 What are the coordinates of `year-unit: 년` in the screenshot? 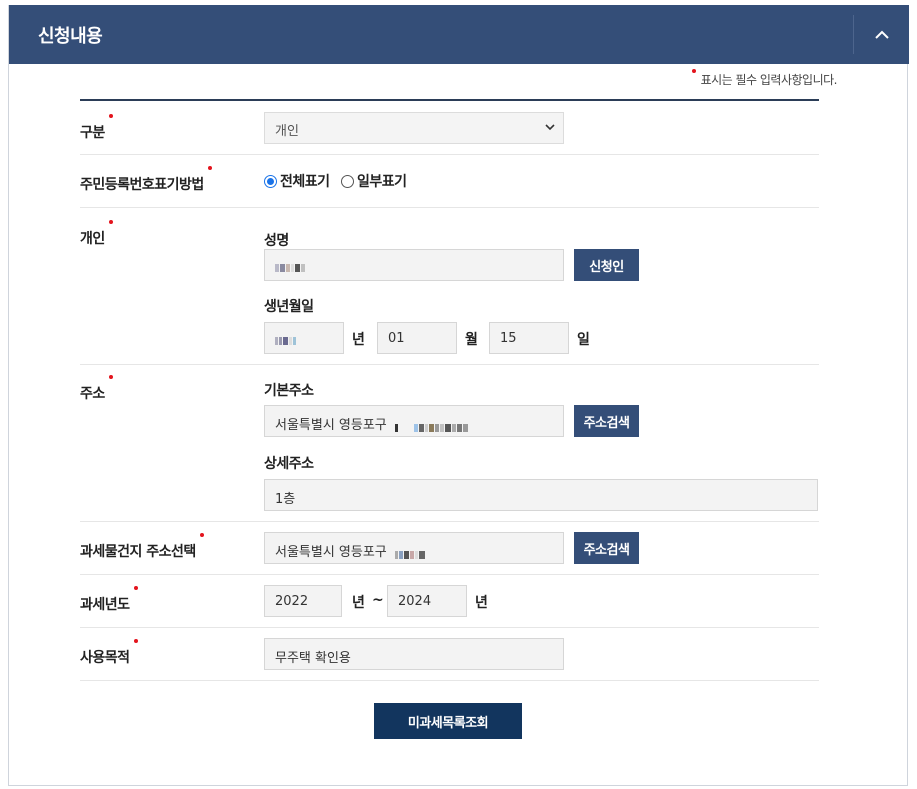 It's located at (358, 340).